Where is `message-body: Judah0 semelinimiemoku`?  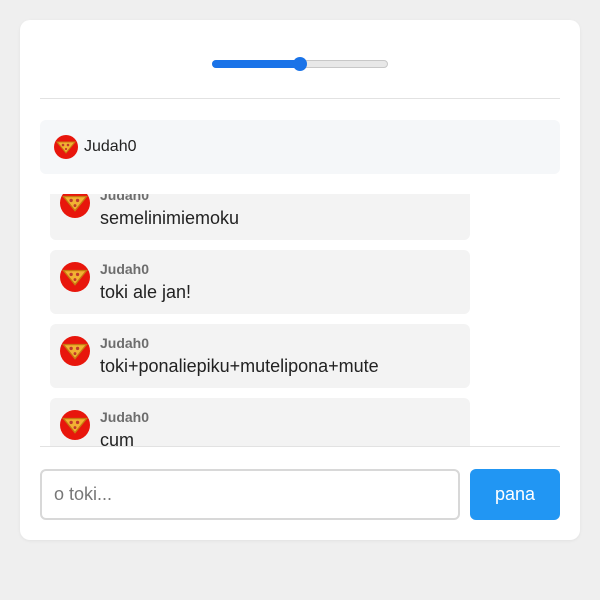
message-body: Judah0 semelinimiemoku is located at coordinates (169, 212).